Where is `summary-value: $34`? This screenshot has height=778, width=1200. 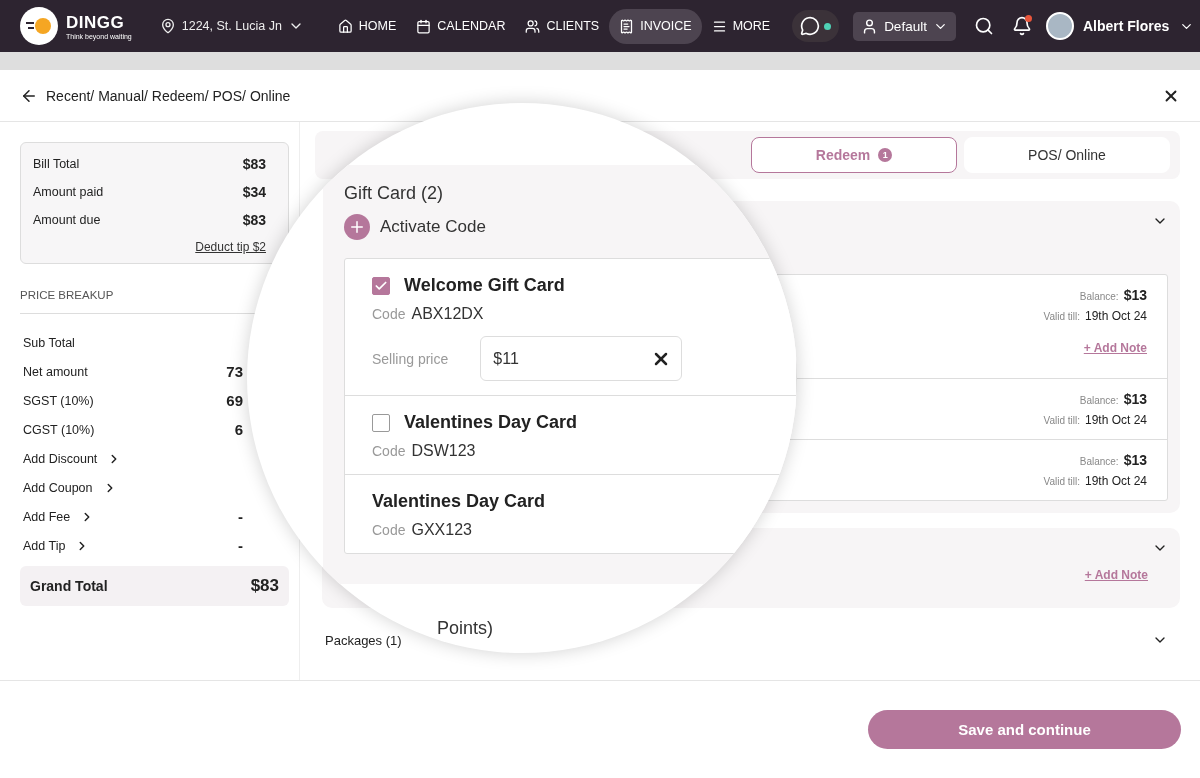 summary-value: $34 is located at coordinates (254, 192).